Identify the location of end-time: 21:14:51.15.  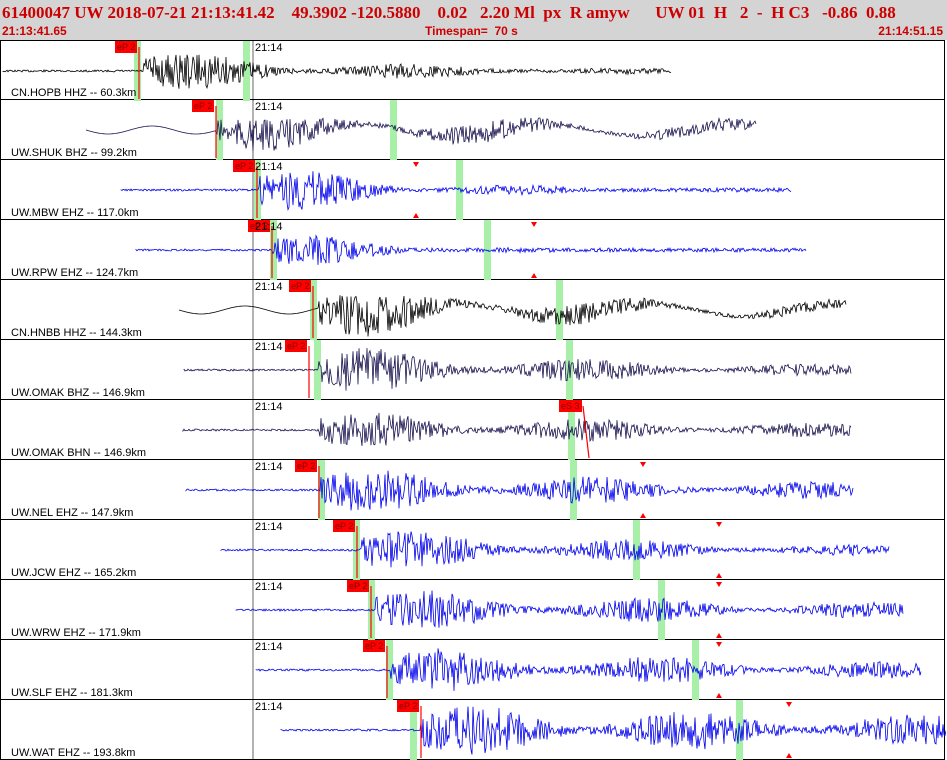
(910, 31).